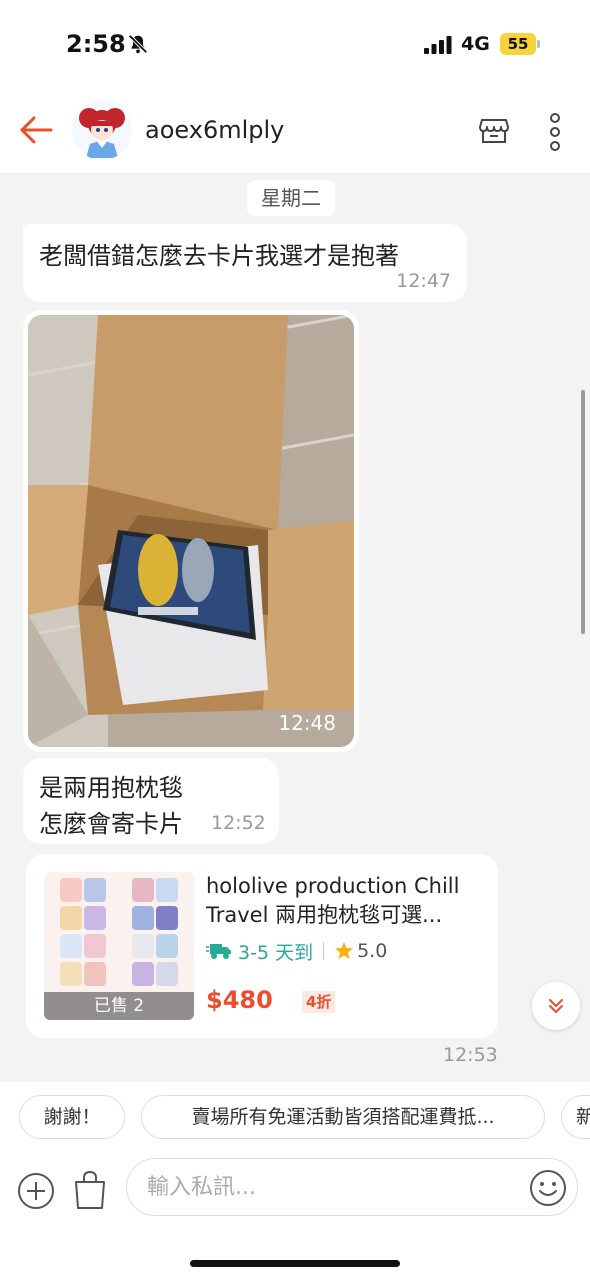 The width and height of the screenshot is (590, 1280). What do you see at coordinates (548, 1188) in the screenshot?
I see `emoji-icon` at bounding box center [548, 1188].